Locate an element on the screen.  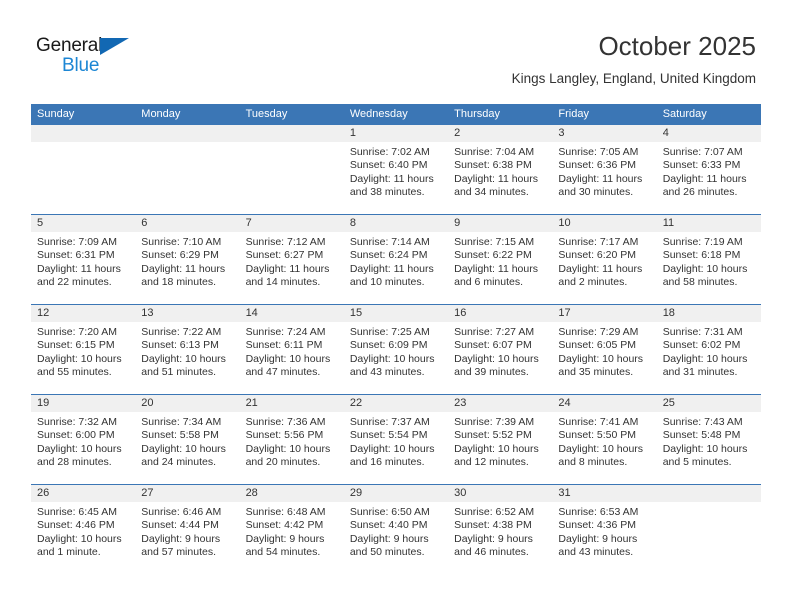
logo-text-blue: Blue is located at coordinates (81, 65).